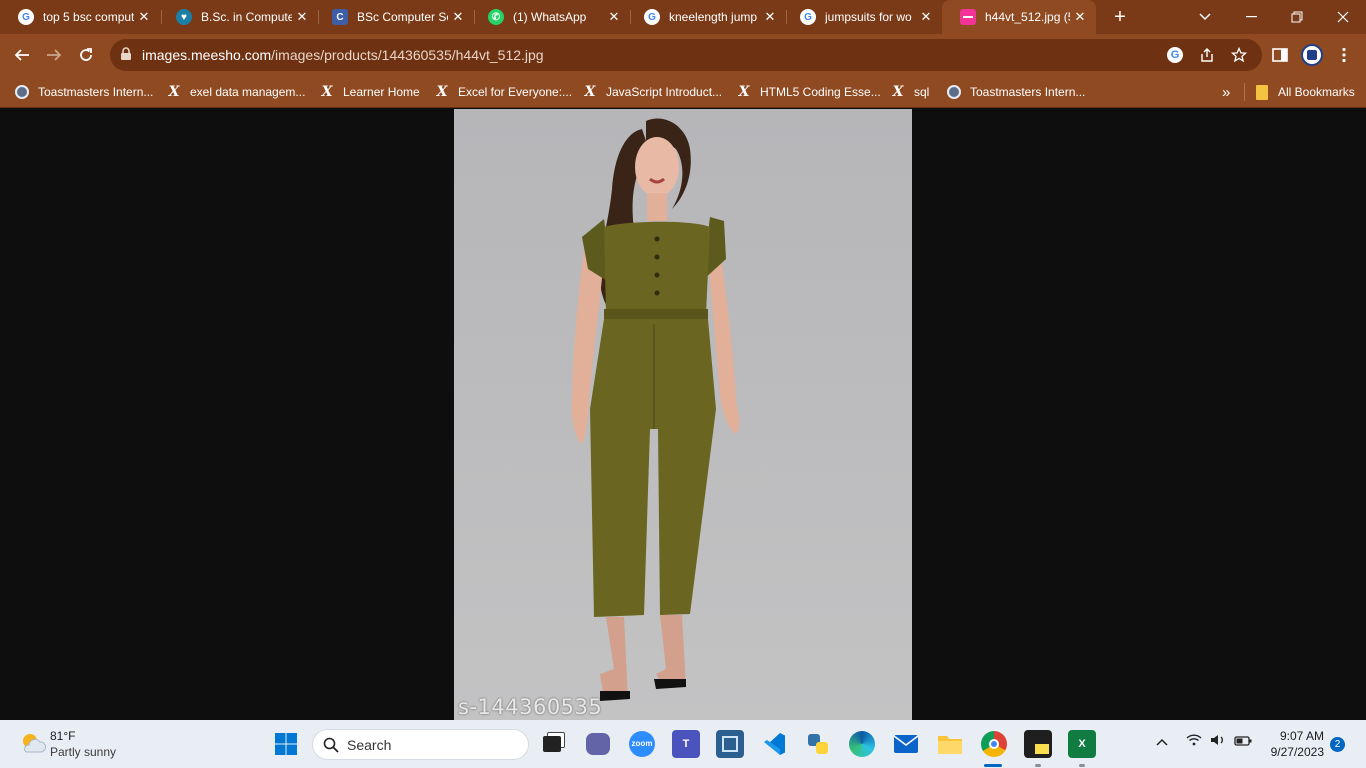 The width and height of the screenshot is (1366, 768). Describe the element at coordinates (686, 744) in the screenshot. I see `taskbar-app-teams: T` at that location.